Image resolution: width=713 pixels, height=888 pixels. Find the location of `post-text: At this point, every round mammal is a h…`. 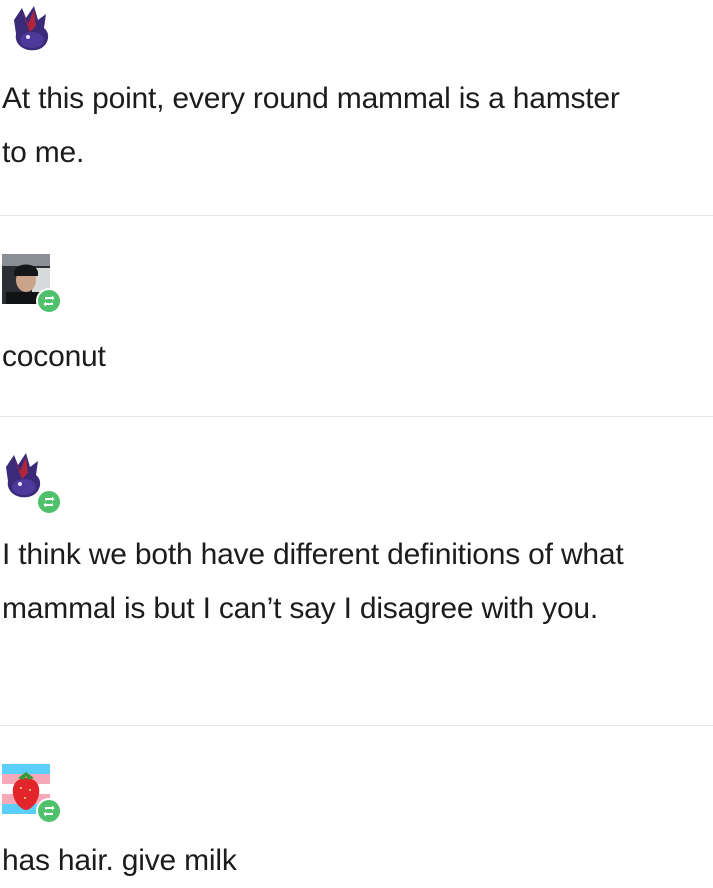

post-text: At this point, every round mammal is a h… is located at coordinates (311, 125).